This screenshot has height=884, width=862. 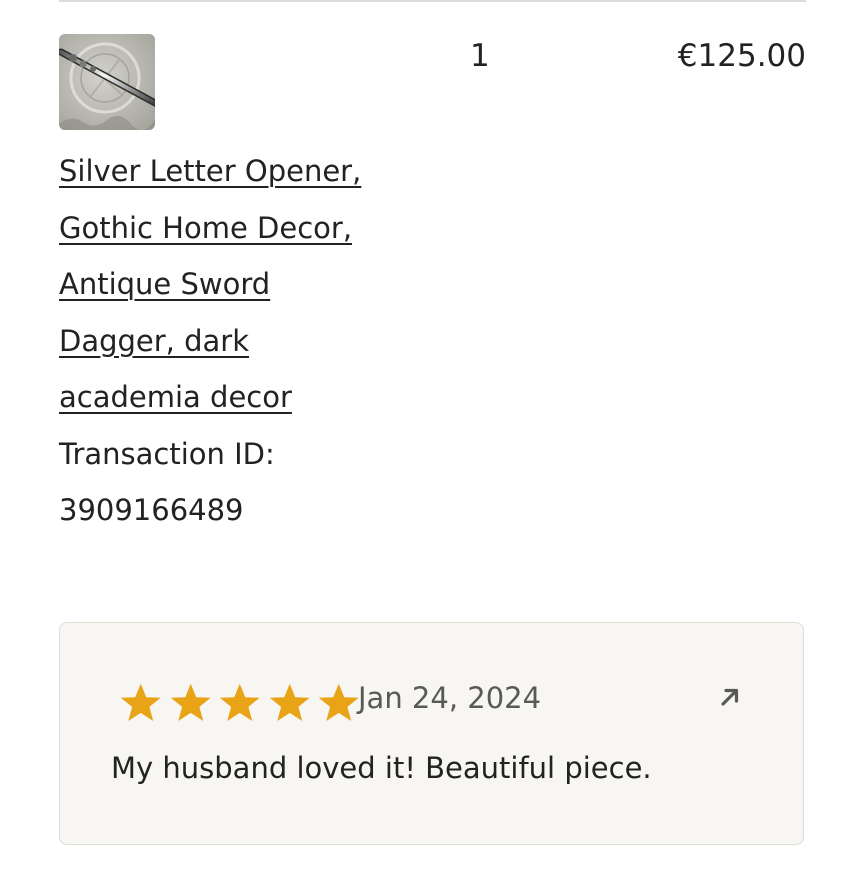 What do you see at coordinates (151, 510) in the screenshot?
I see `transaction-id-value: 3909166489` at bounding box center [151, 510].